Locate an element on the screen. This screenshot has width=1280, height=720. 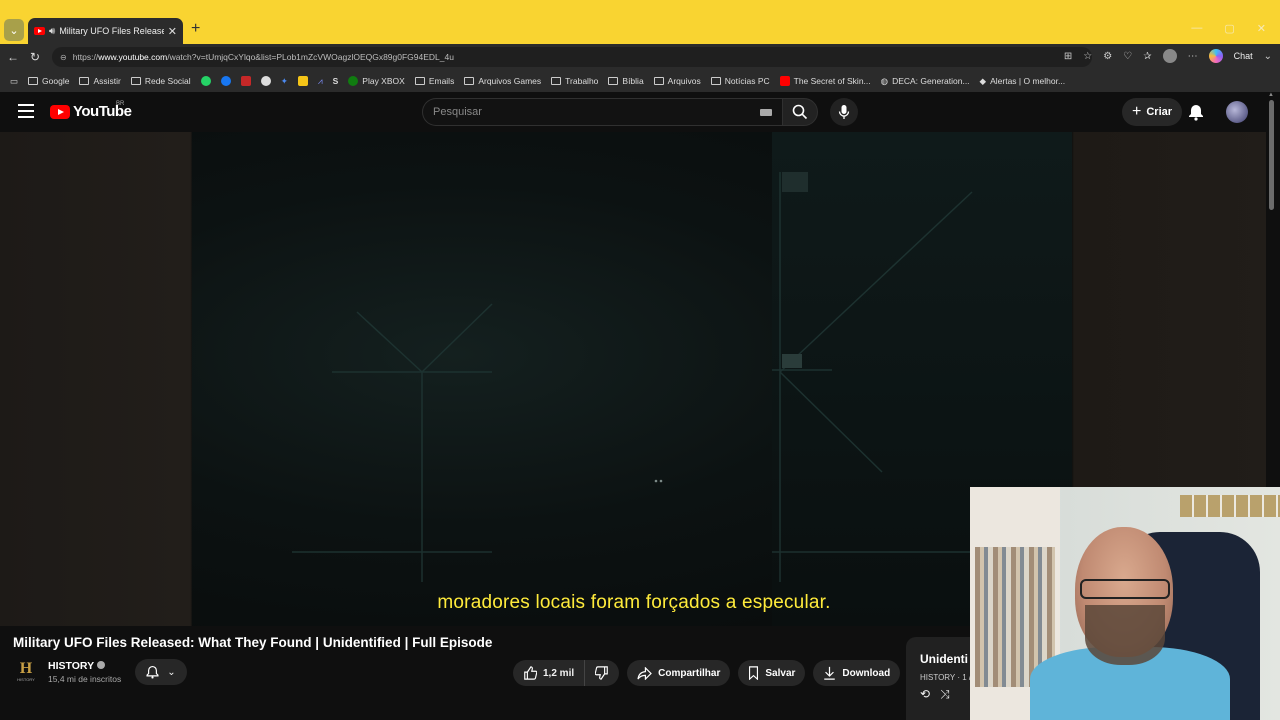
search-icon is located at coordinates (800, 112).